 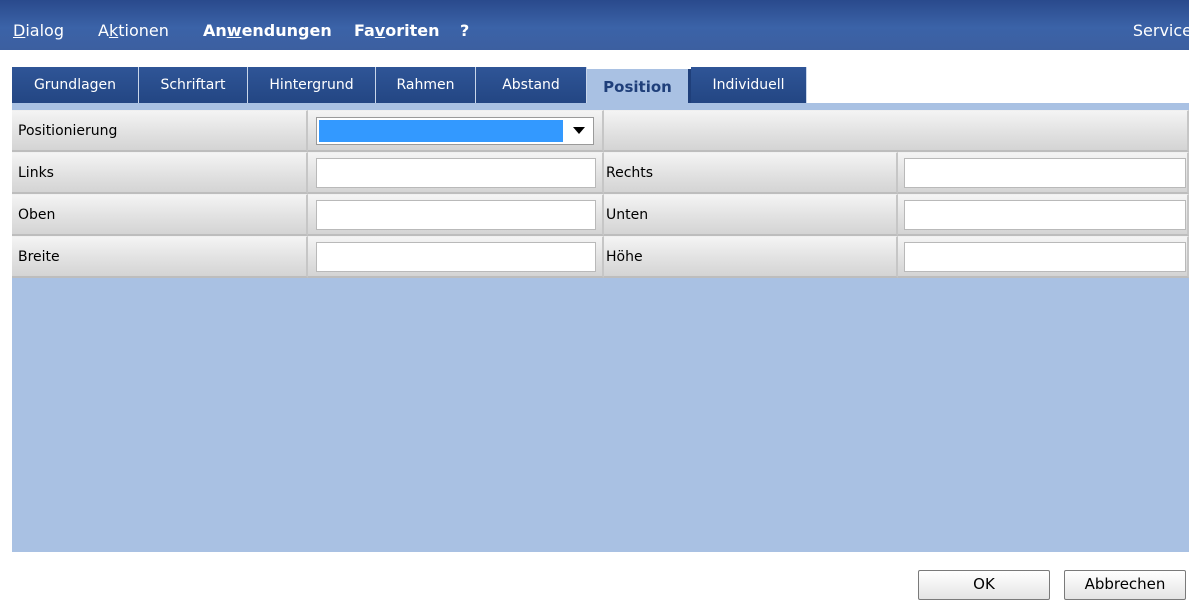 What do you see at coordinates (600, 215) in the screenshot?
I see `row-oben-unten: Oben Unten` at bounding box center [600, 215].